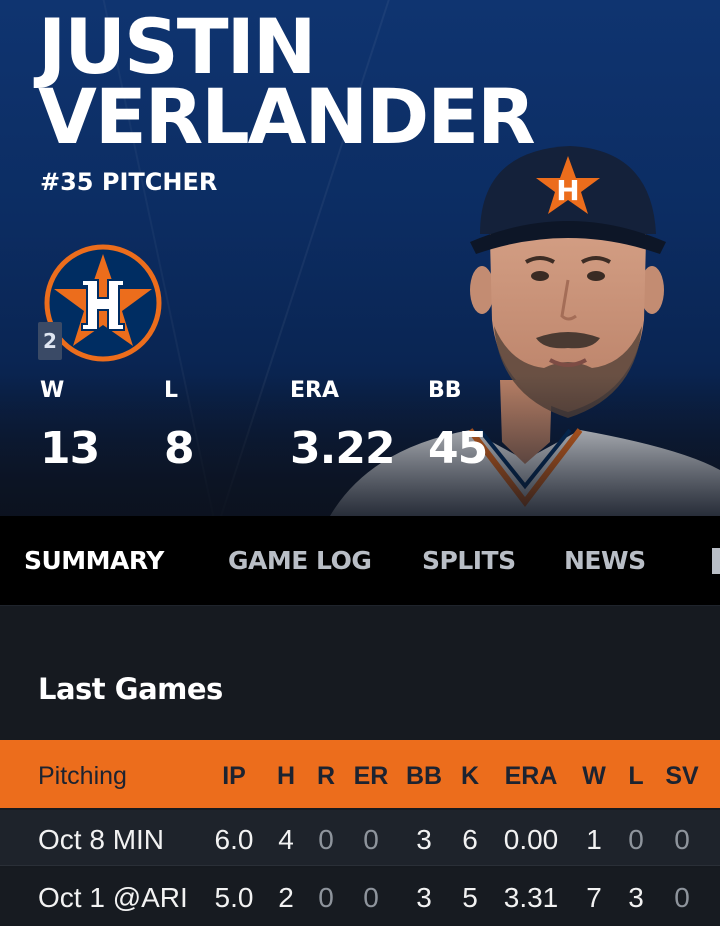 This screenshot has height=926, width=720. Describe the element at coordinates (130, 689) in the screenshot. I see `section-title: Last Games` at that location.